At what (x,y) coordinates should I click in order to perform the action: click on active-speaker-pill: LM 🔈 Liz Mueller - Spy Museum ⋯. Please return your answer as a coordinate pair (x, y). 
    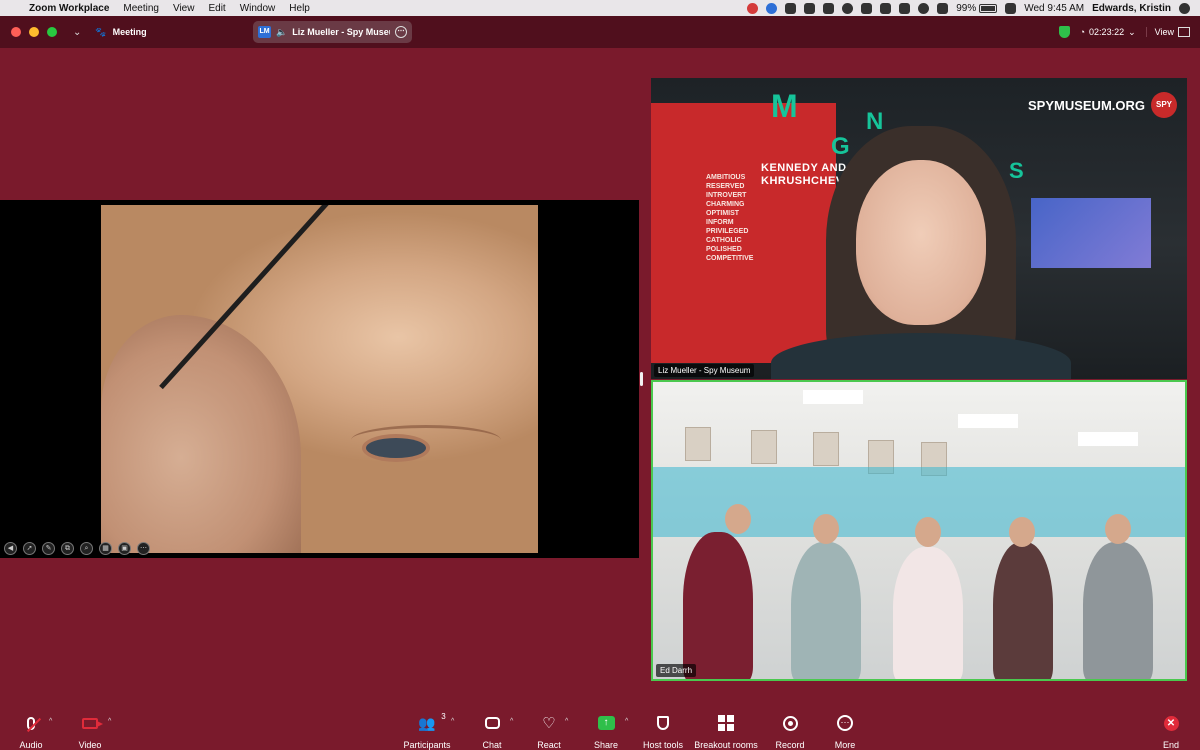
    Looking at the image, I should click on (332, 32).